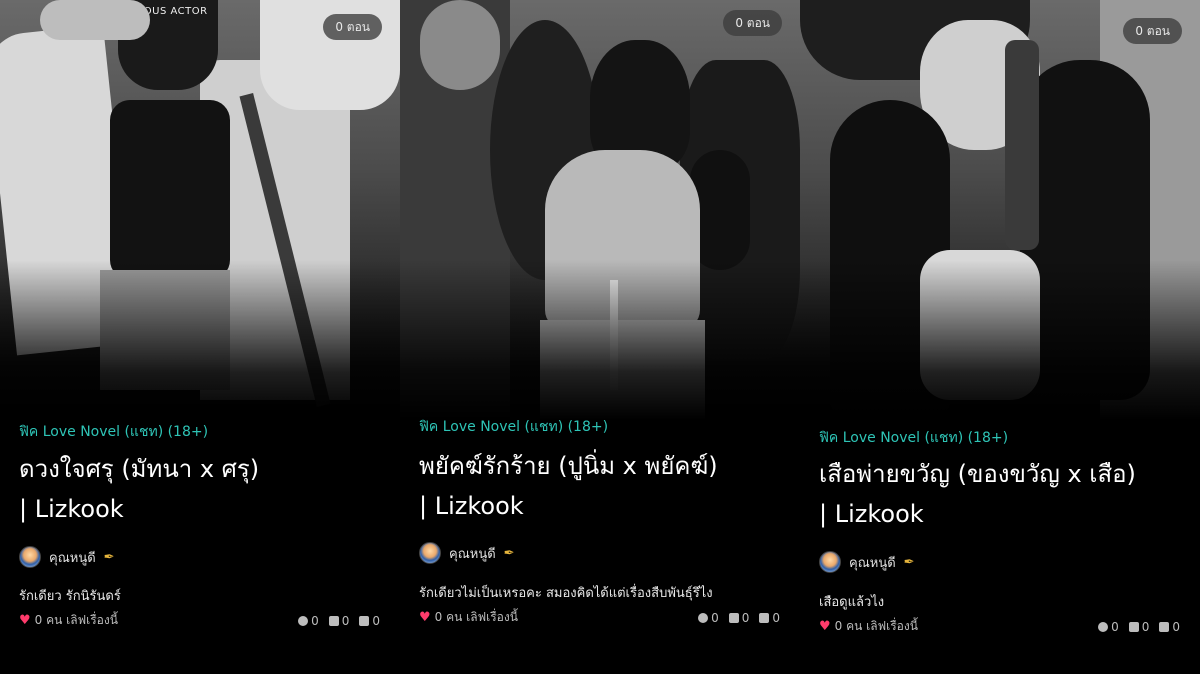 The height and width of the screenshot is (674, 1200). Describe the element at coordinates (1004, 494) in the screenshot. I see `story-title: เสือพ่ายขวัญ (ของขวัญ x เสือ) | Lizkook` at that location.